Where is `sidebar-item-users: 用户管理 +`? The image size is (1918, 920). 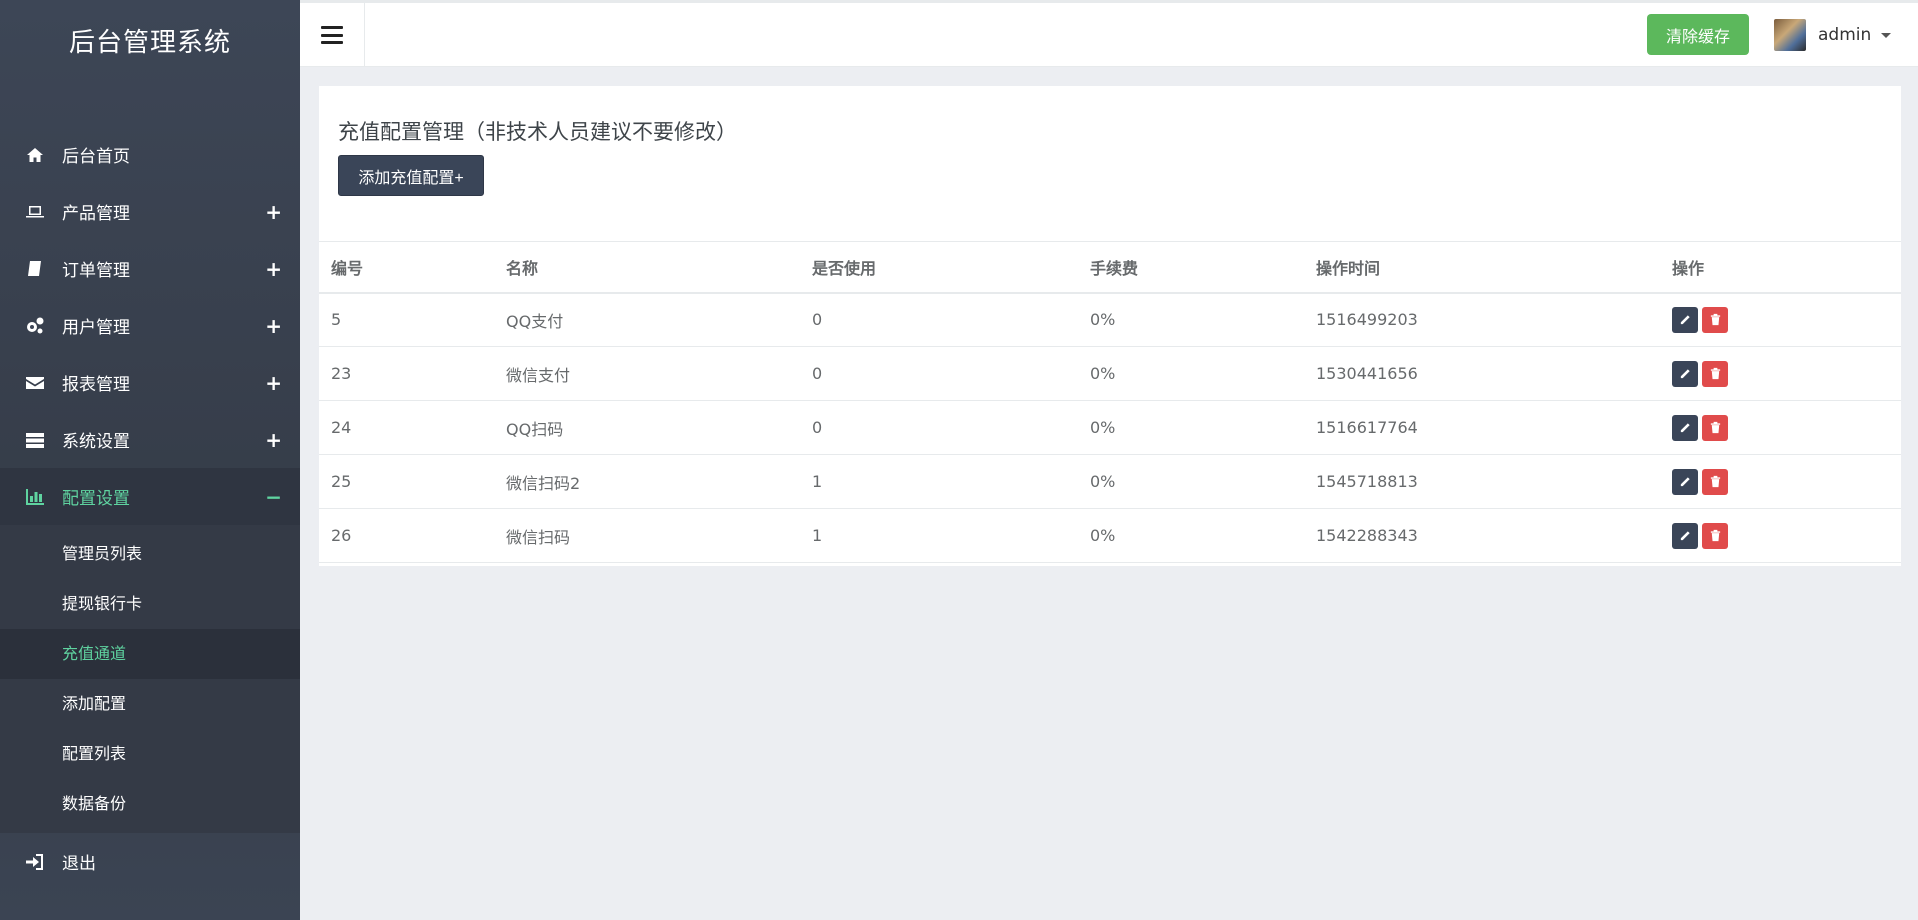 sidebar-item-users: 用户管理 + is located at coordinates (150, 325).